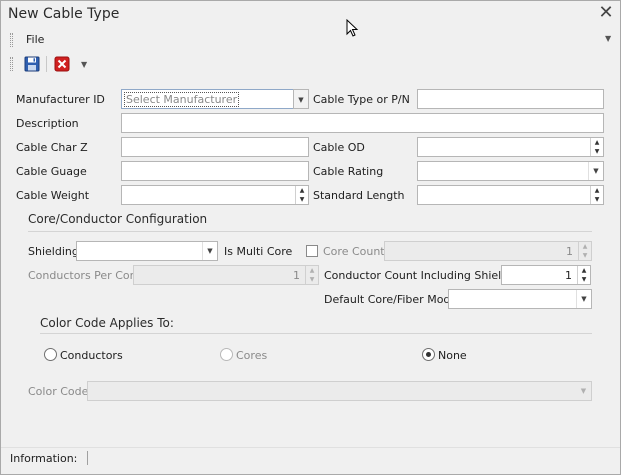 This screenshot has width=621, height=475. What do you see at coordinates (312, 251) in the screenshot?
I see `is-multi-core-checkbox` at bounding box center [312, 251].